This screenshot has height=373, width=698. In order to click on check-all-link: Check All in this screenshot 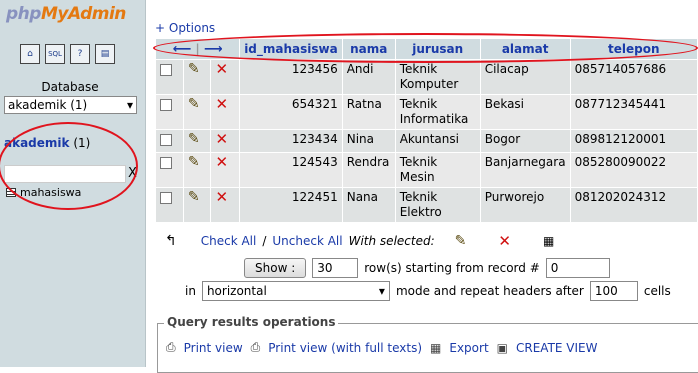, I will do `click(229, 241)`.